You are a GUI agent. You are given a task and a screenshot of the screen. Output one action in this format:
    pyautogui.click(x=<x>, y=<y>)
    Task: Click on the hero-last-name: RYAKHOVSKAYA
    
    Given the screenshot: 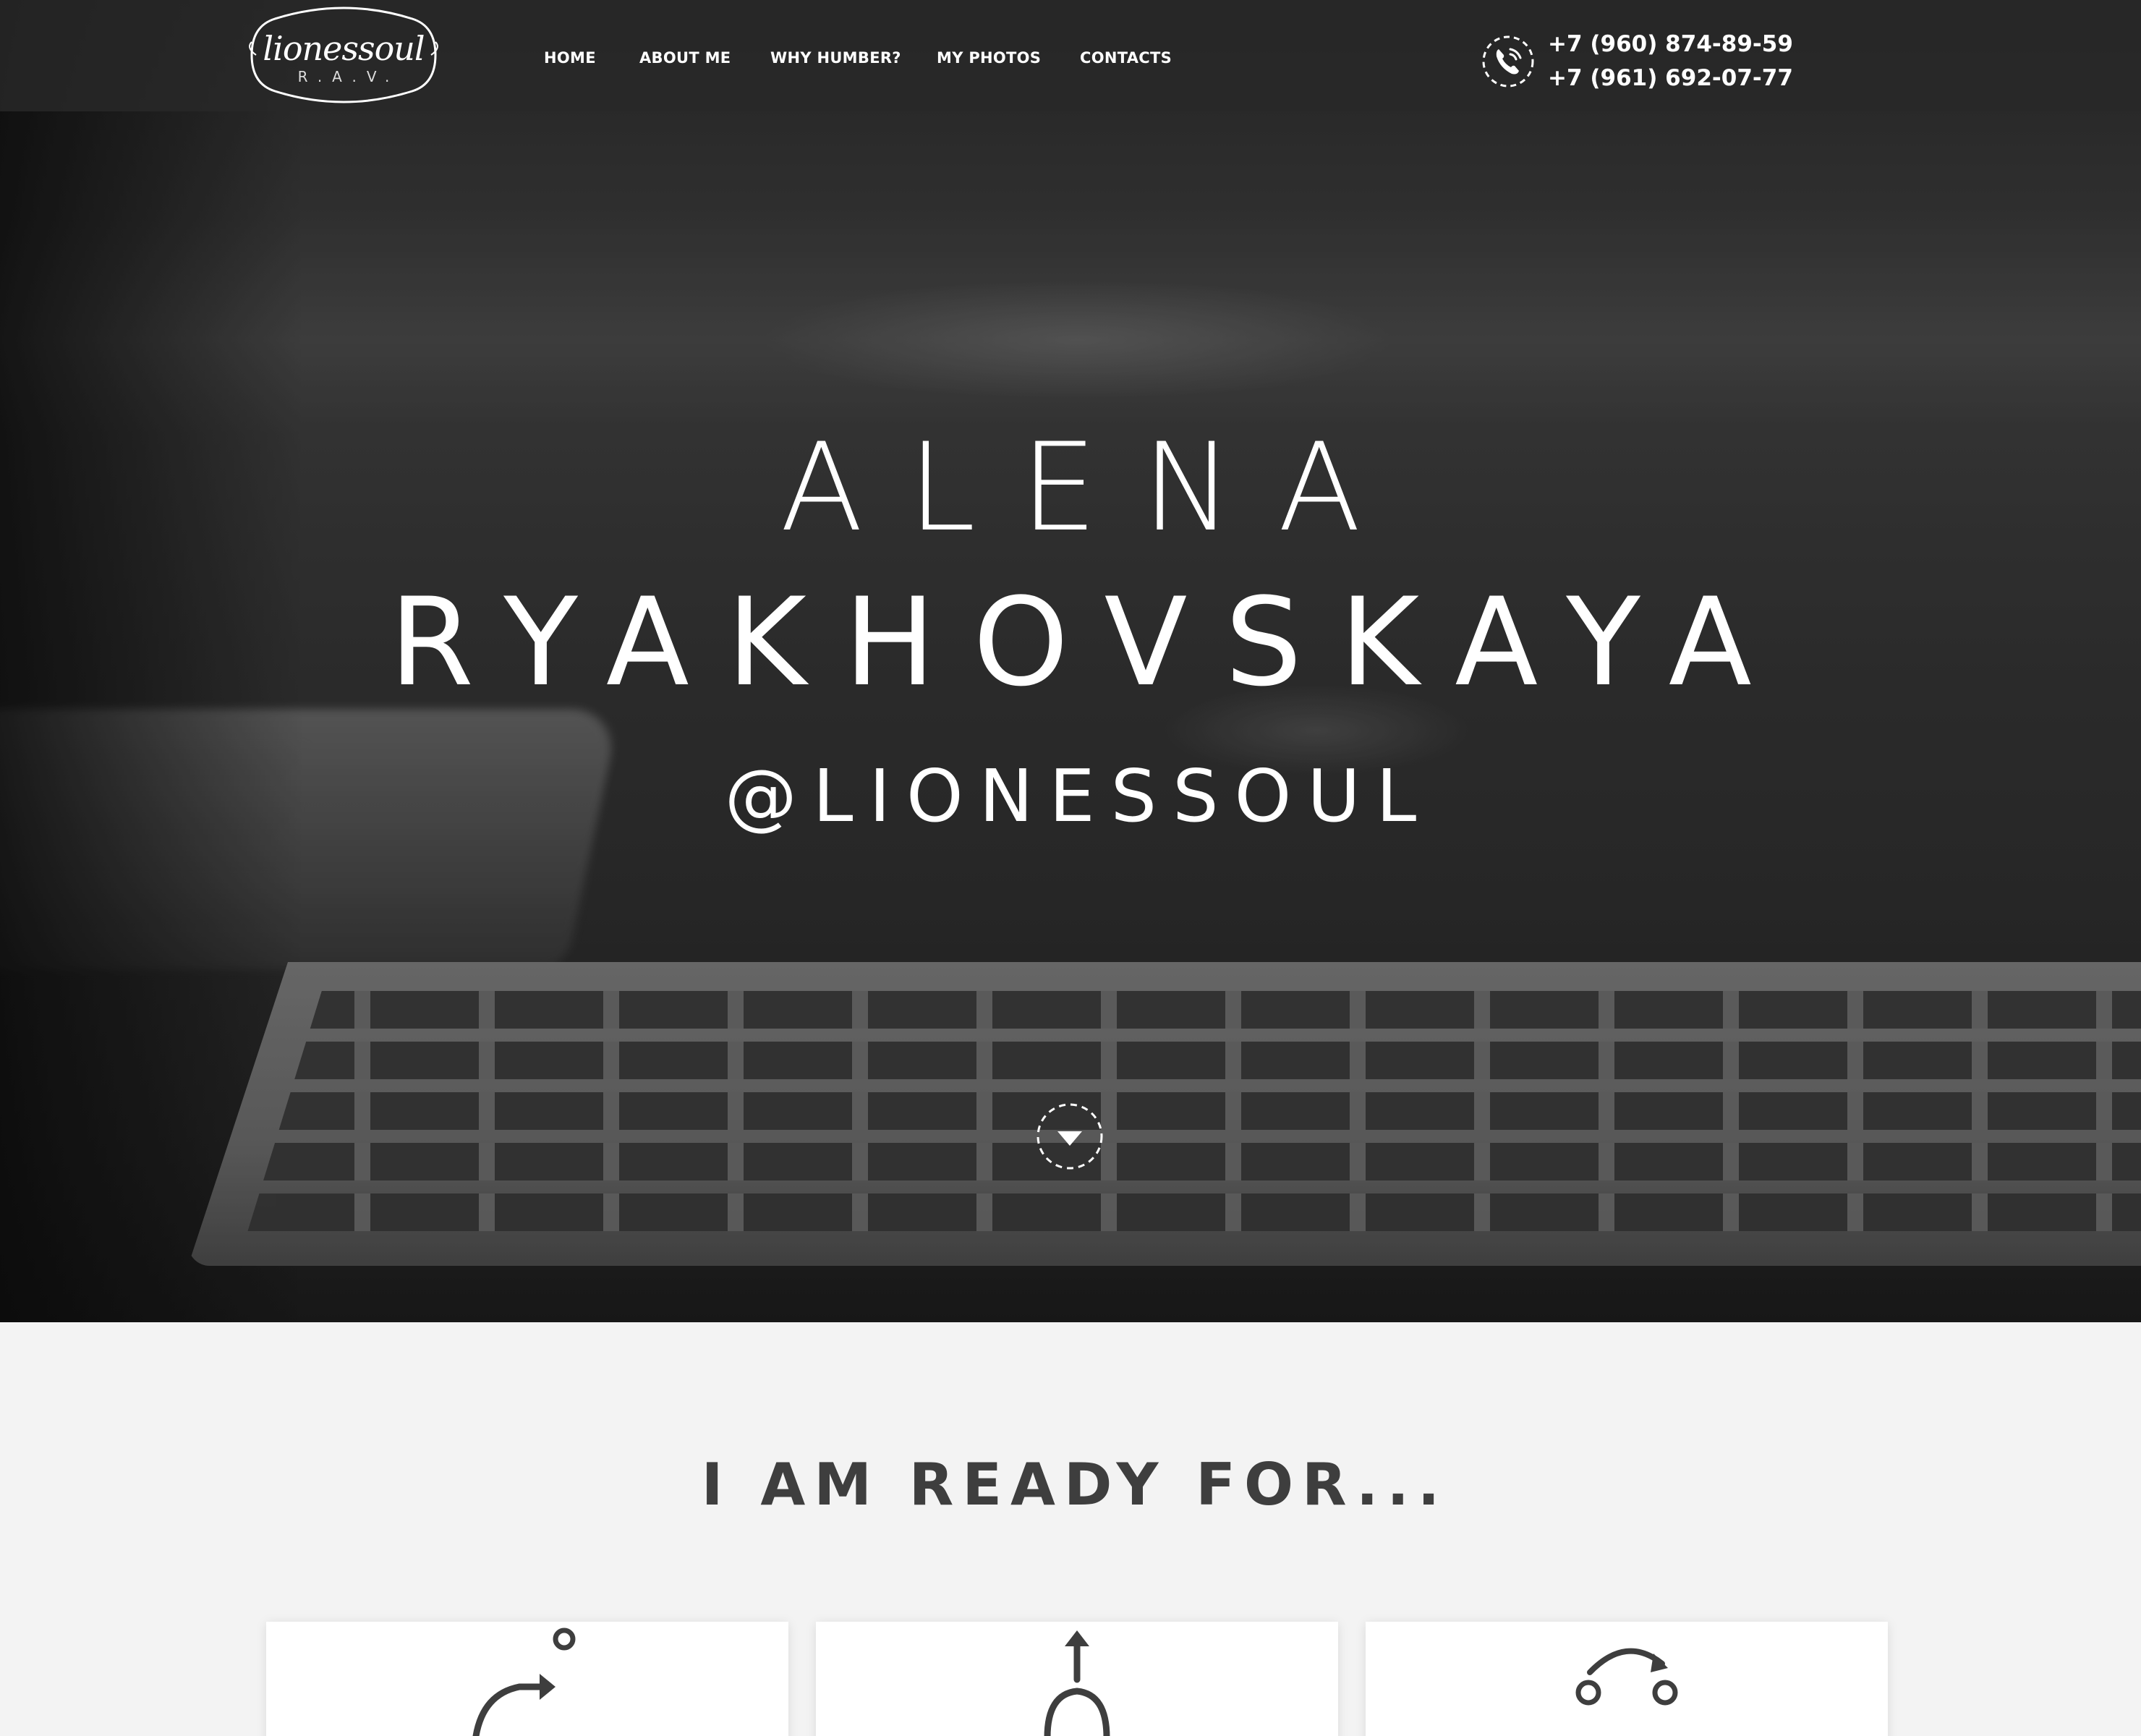 What is the action you would take?
    pyautogui.click(x=1089, y=642)
    